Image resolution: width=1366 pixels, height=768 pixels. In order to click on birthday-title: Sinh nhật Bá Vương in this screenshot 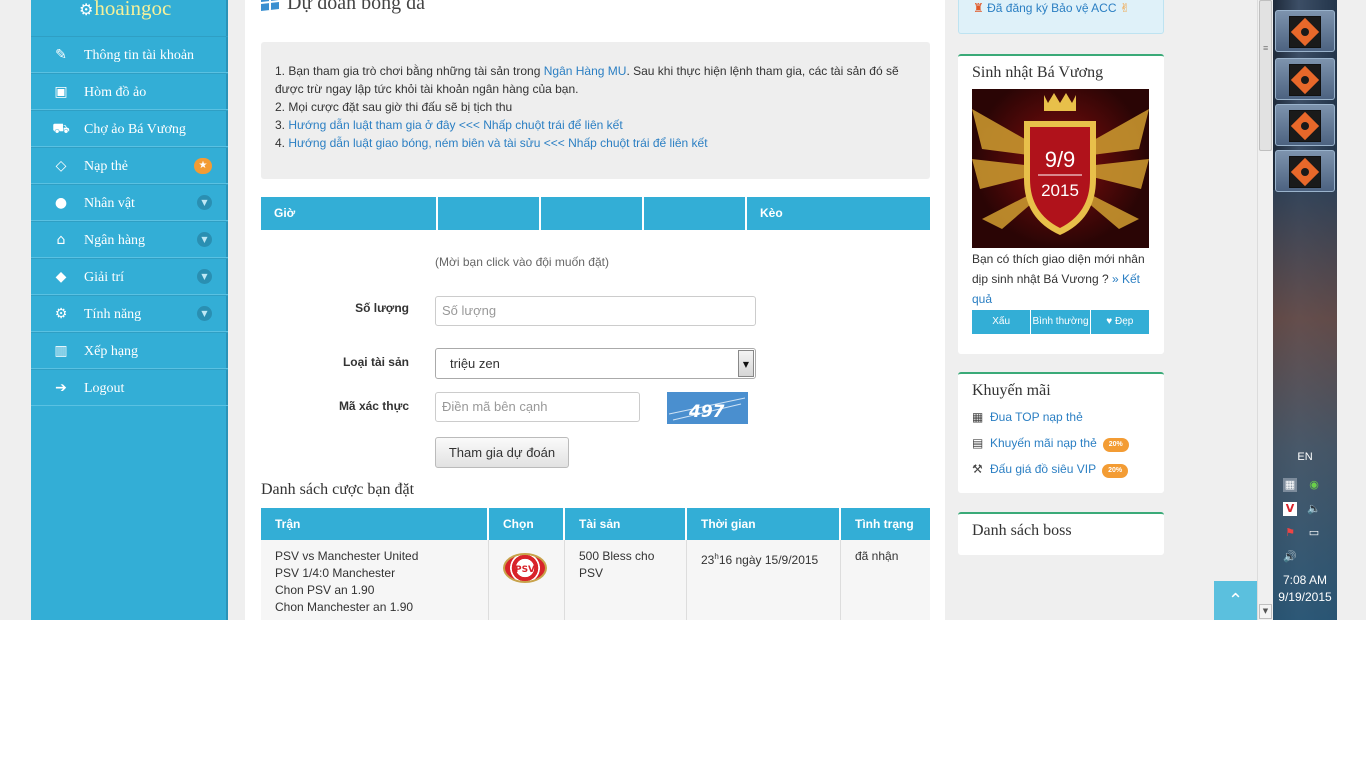, I will do `click(1038, 72)`.